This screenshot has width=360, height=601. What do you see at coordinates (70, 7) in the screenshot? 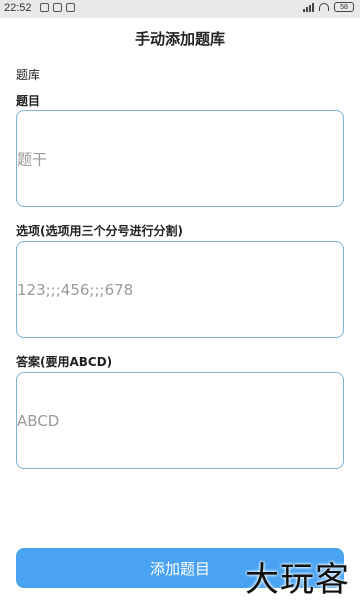
I see `settings-icon` at bounding box center [70, 7].